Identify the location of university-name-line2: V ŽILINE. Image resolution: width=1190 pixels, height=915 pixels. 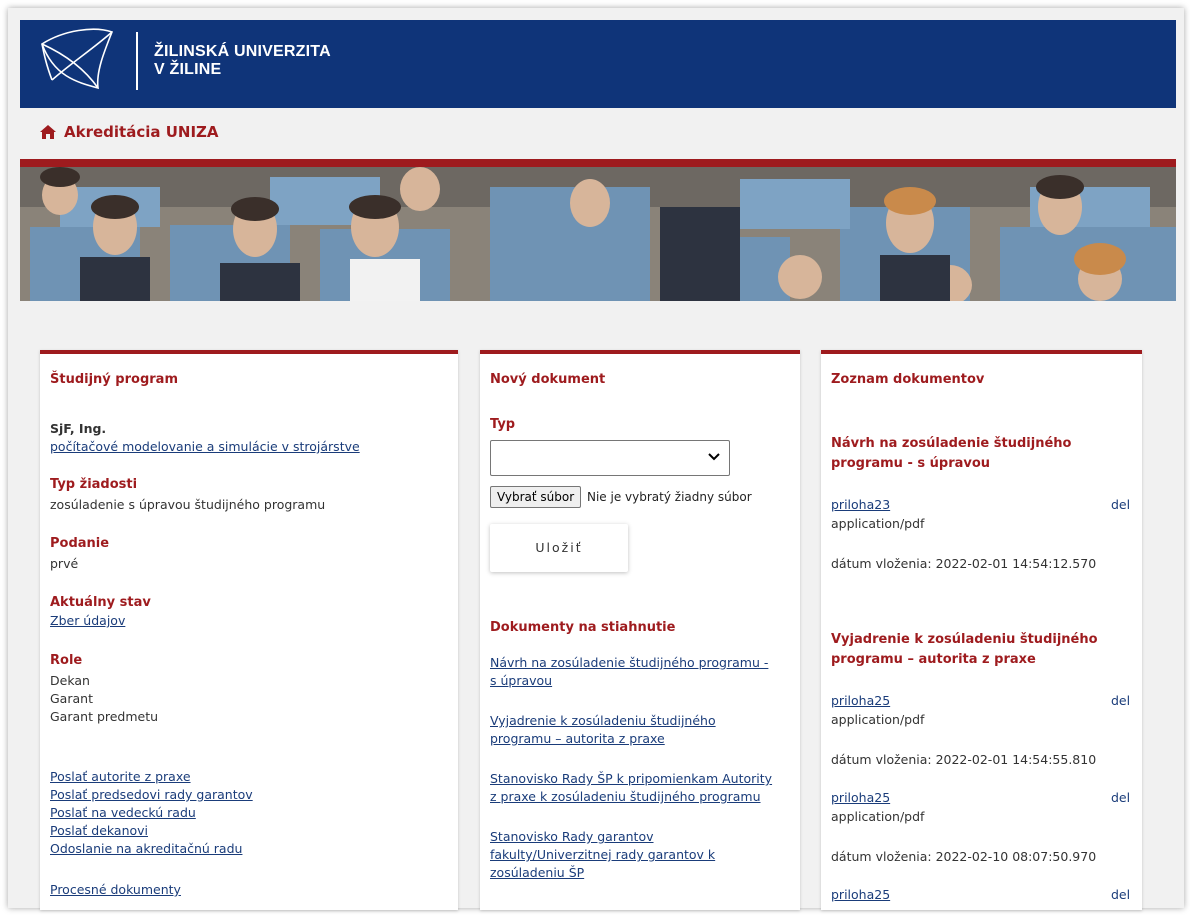
(188, 69).